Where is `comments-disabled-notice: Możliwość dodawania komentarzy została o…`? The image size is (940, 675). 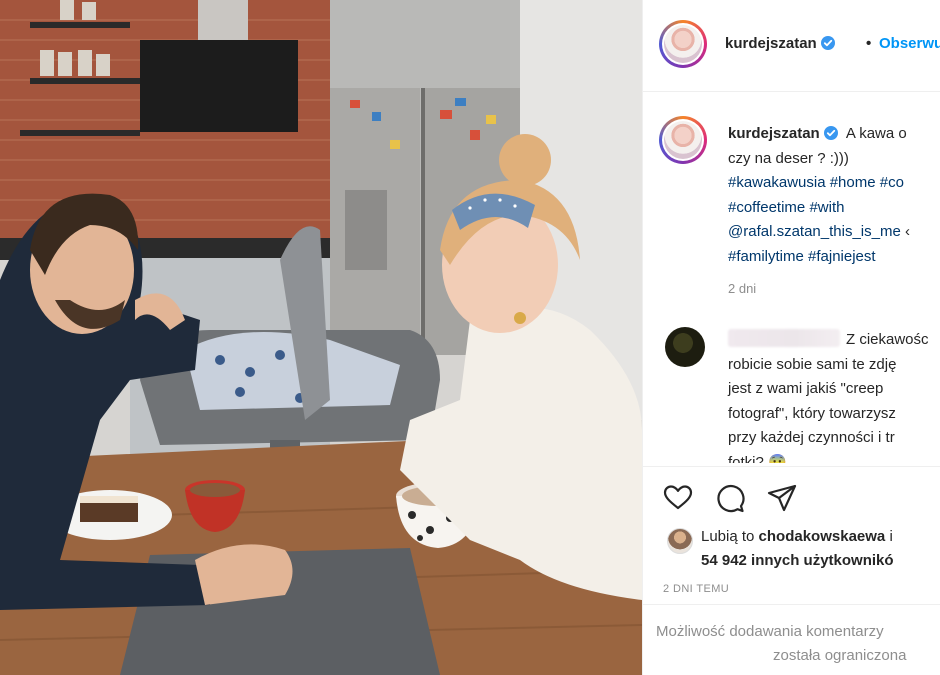 comments-disabled-notice: Możliwość dodawania komentarzy została o… is located at coordinates (791, 639).